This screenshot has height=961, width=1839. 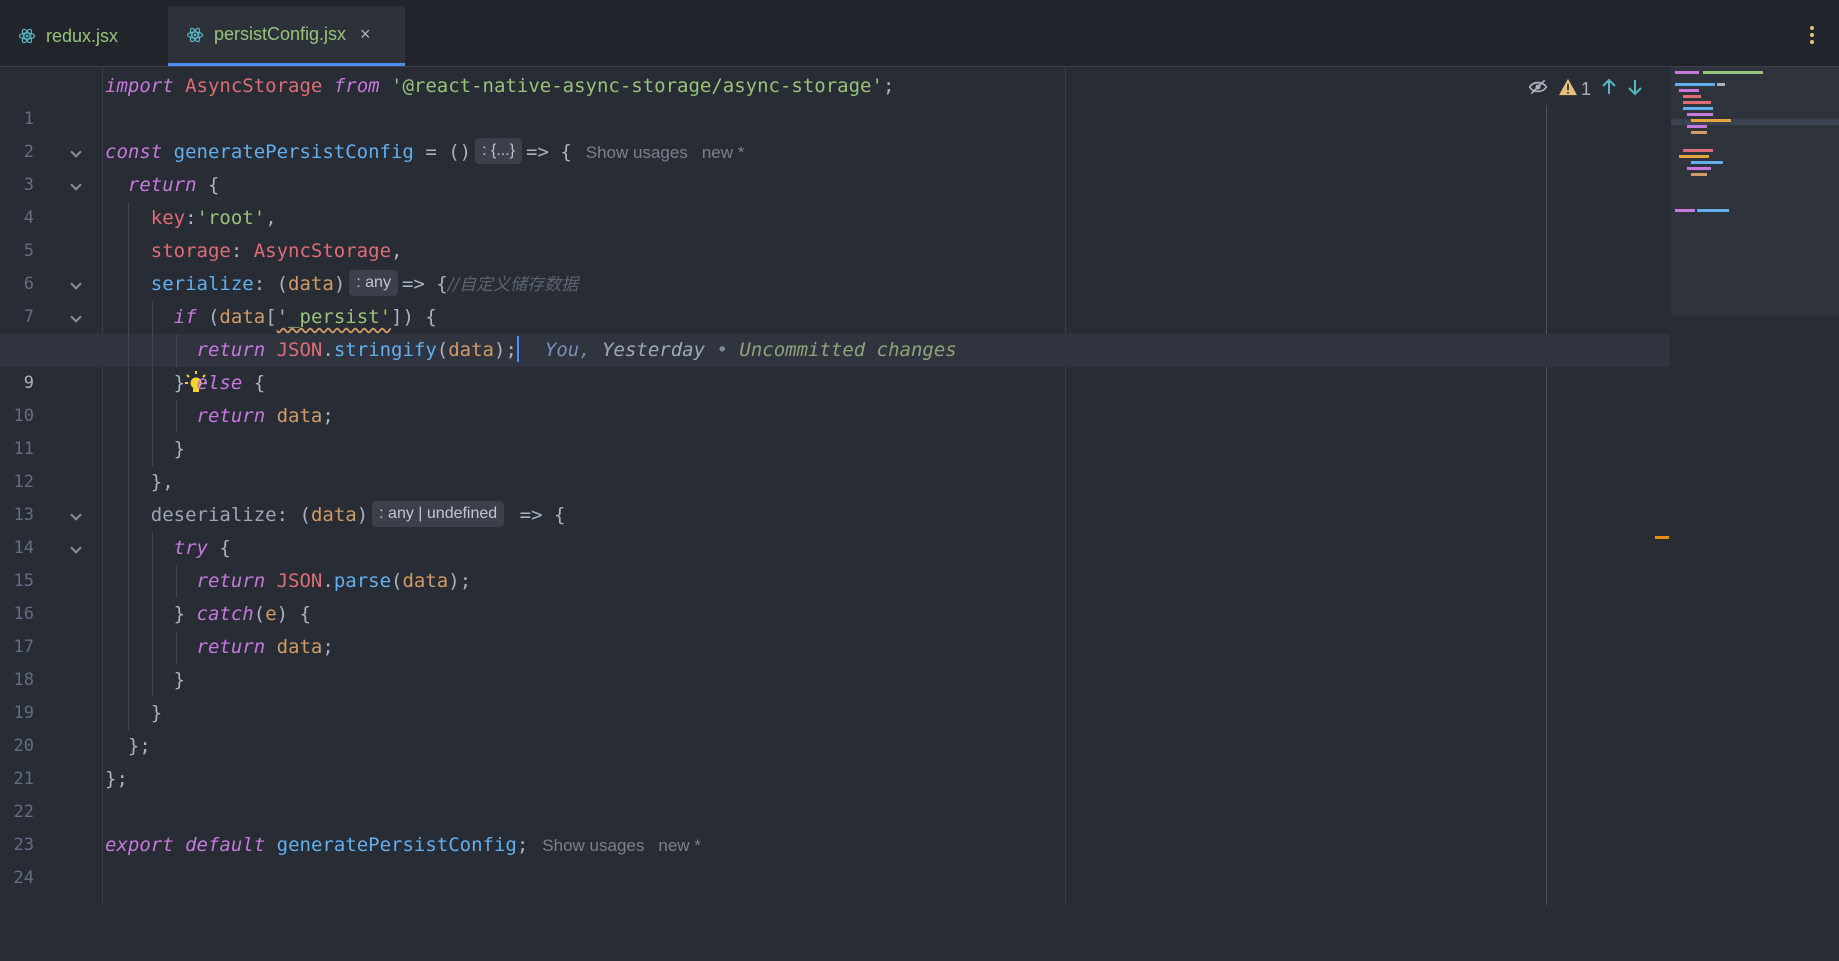 What do you see at coordinates (373, 282) in the screenshot?
I see `type-hint: : any` at bounding box center [373, 282].